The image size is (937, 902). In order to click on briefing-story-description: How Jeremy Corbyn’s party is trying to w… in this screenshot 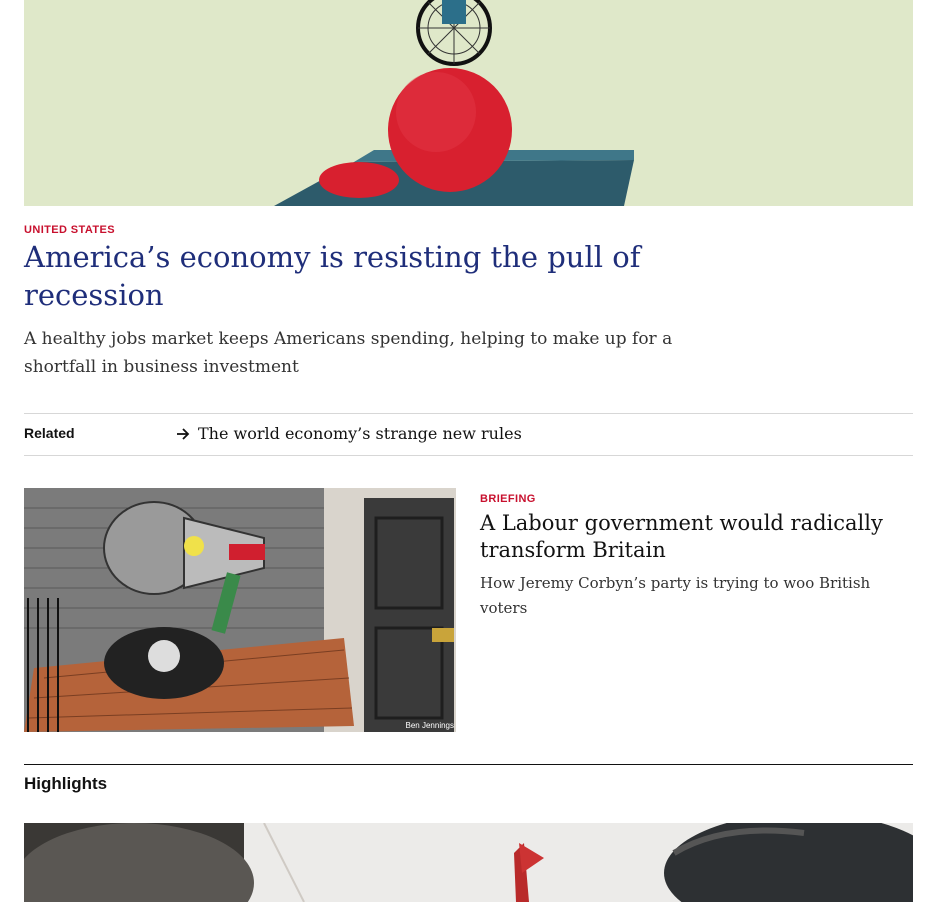, I will do `click(675, 595)`.